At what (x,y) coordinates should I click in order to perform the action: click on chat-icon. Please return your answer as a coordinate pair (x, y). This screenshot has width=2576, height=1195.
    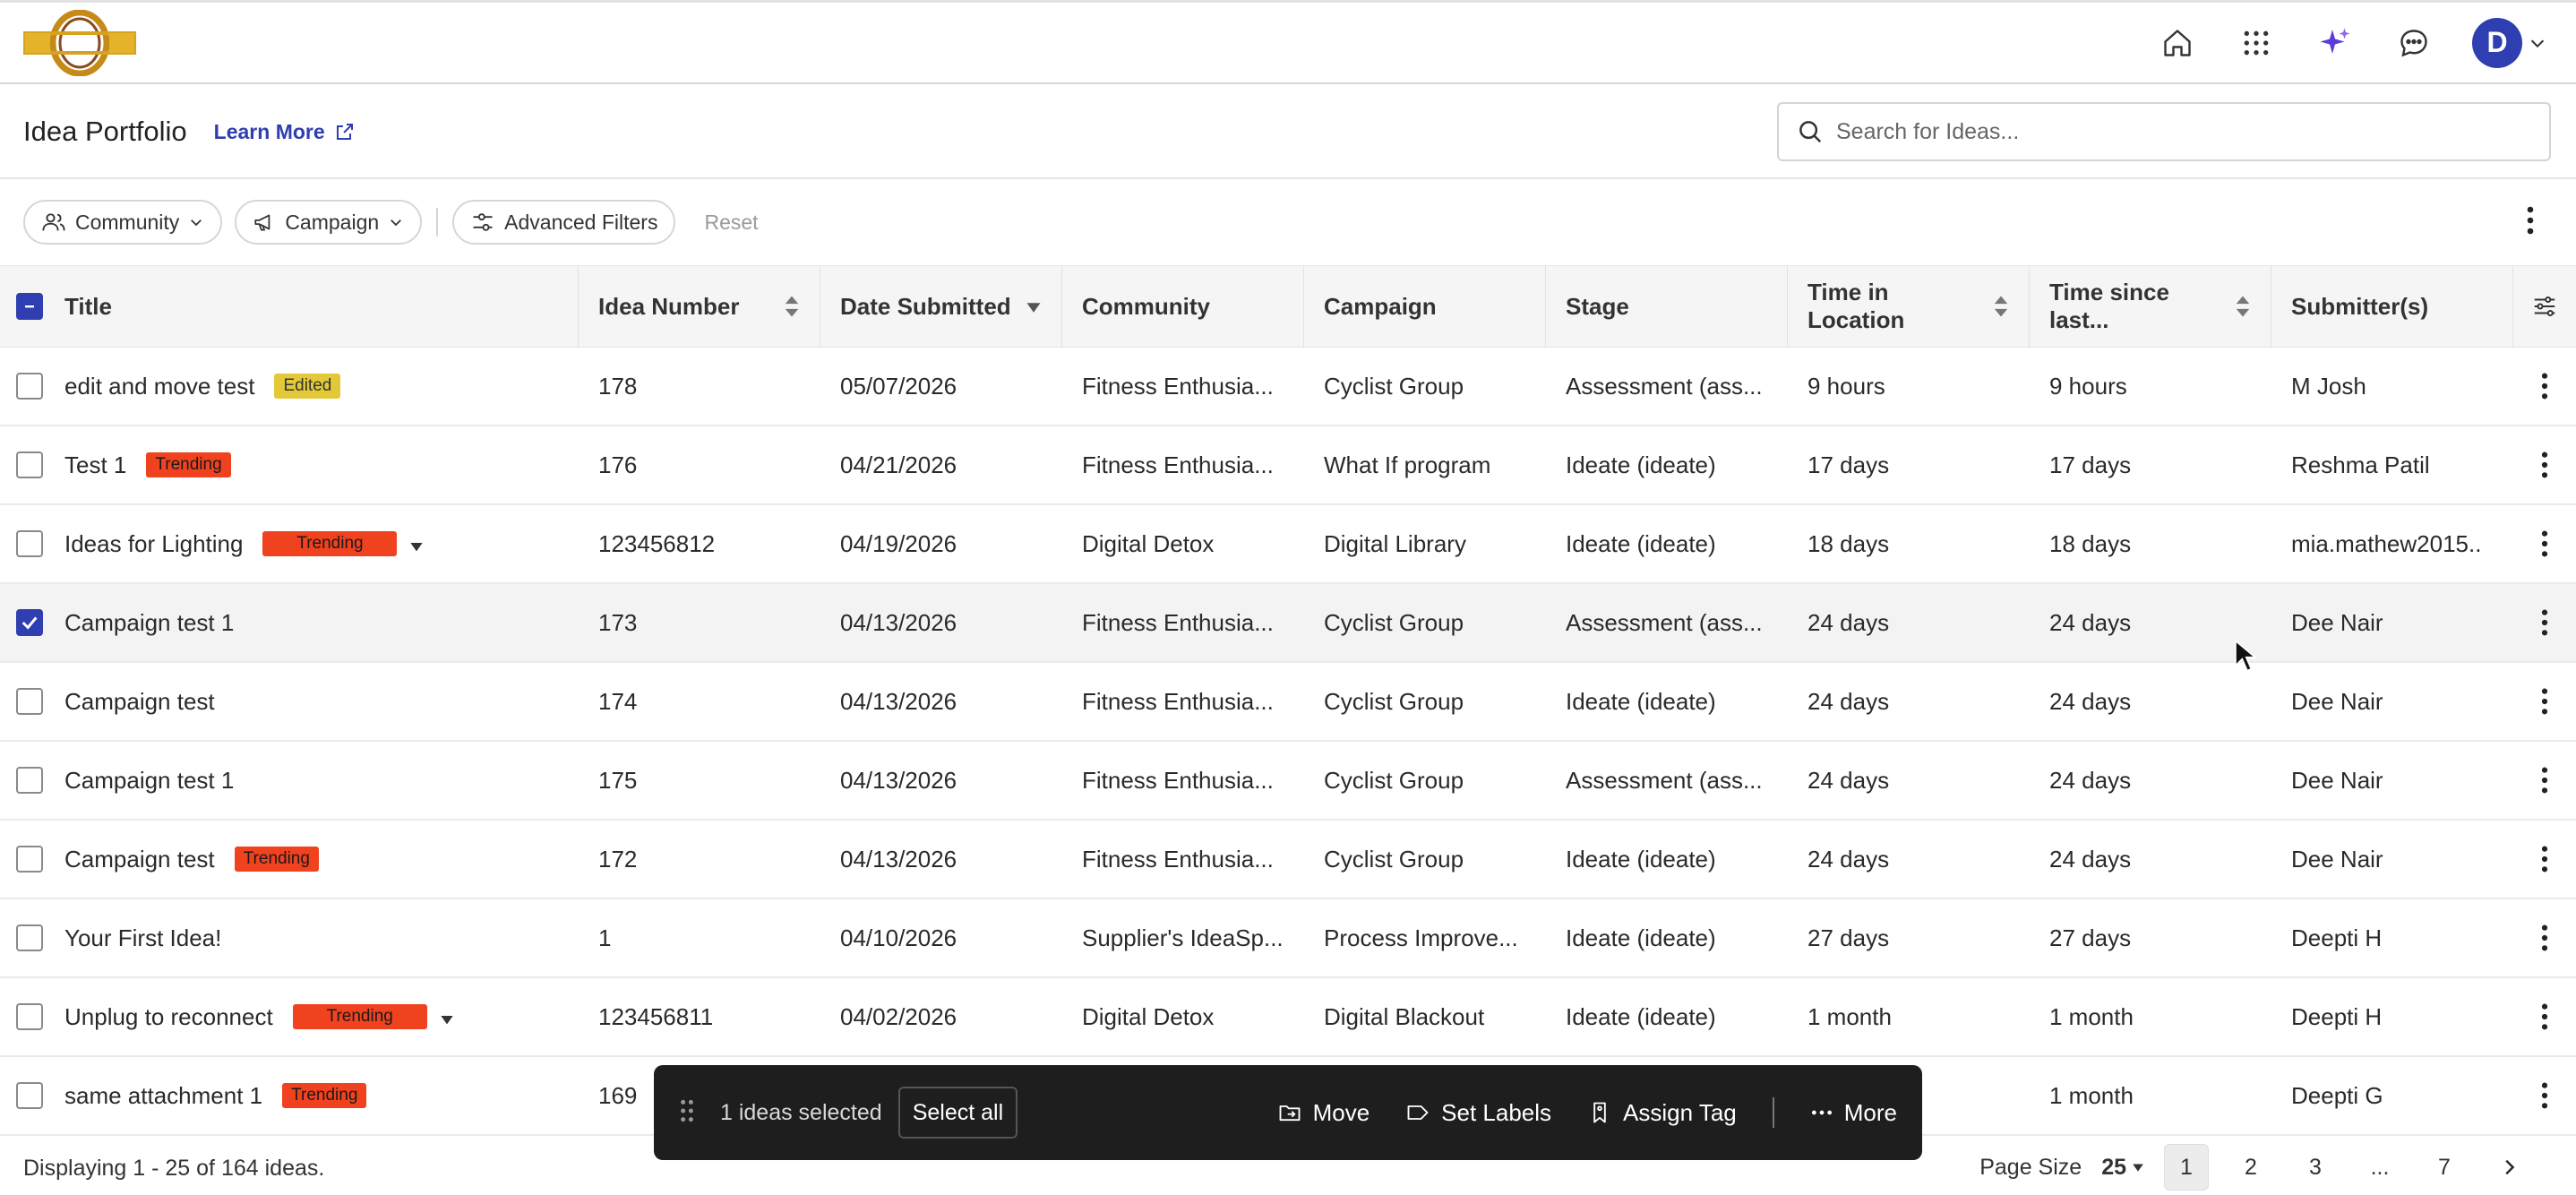
    Looking at the image, I should click on (2413, 43).